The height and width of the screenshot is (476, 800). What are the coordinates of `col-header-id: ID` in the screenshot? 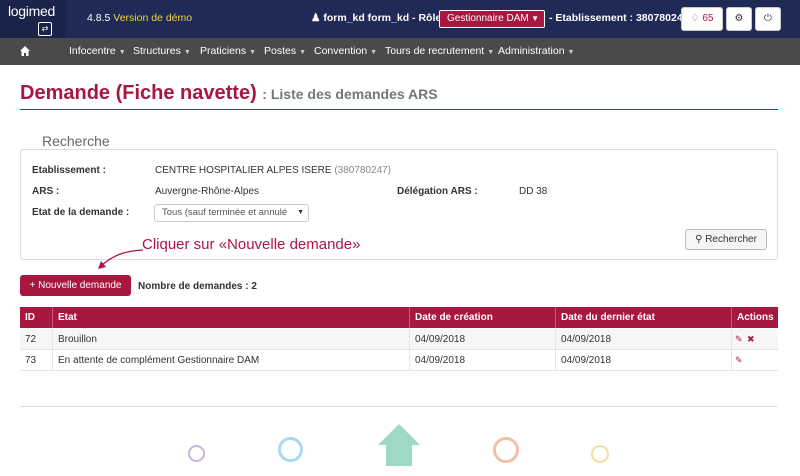 It's located at (36, 317).